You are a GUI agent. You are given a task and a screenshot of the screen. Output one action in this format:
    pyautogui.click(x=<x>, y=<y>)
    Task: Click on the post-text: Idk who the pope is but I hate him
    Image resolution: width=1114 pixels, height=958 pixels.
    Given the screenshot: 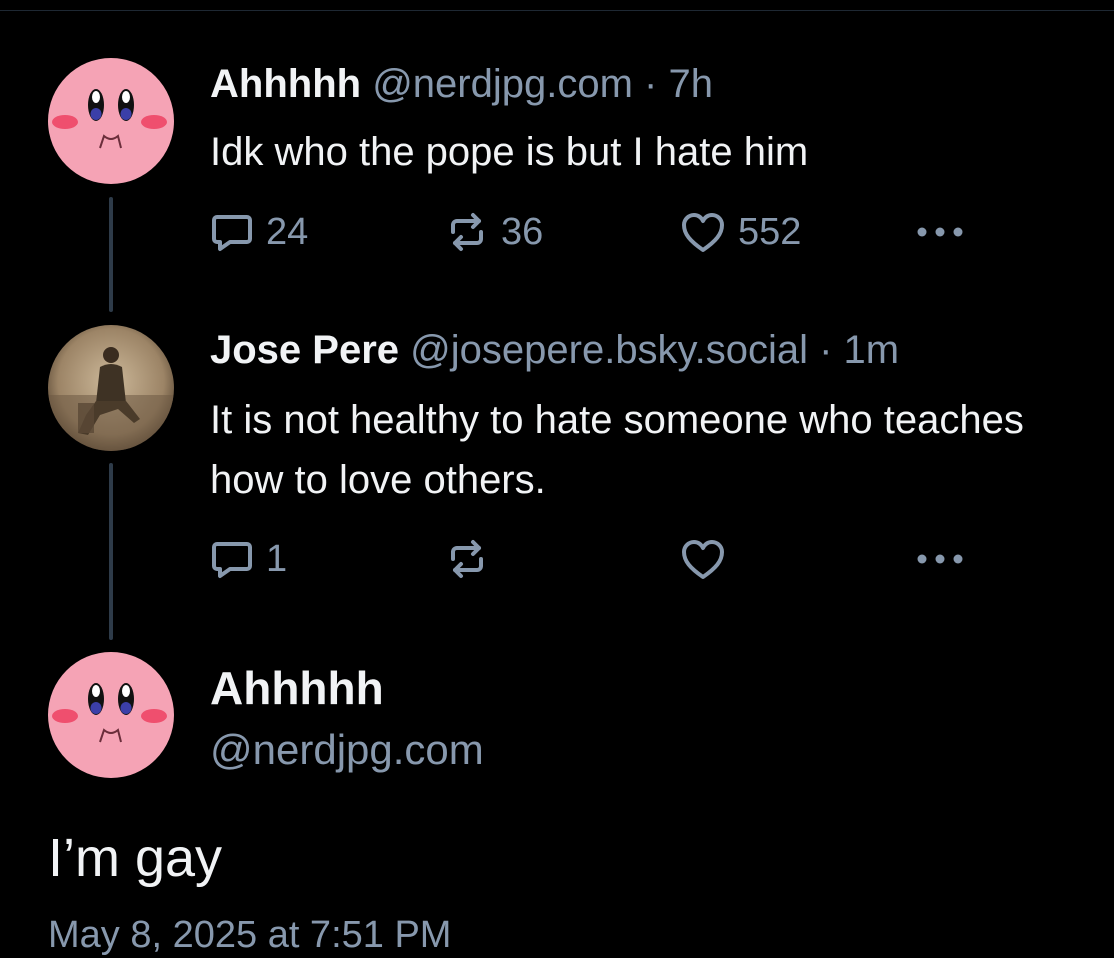 What is the action you would take?
    pyautogui.click(x=509, y=152)
    